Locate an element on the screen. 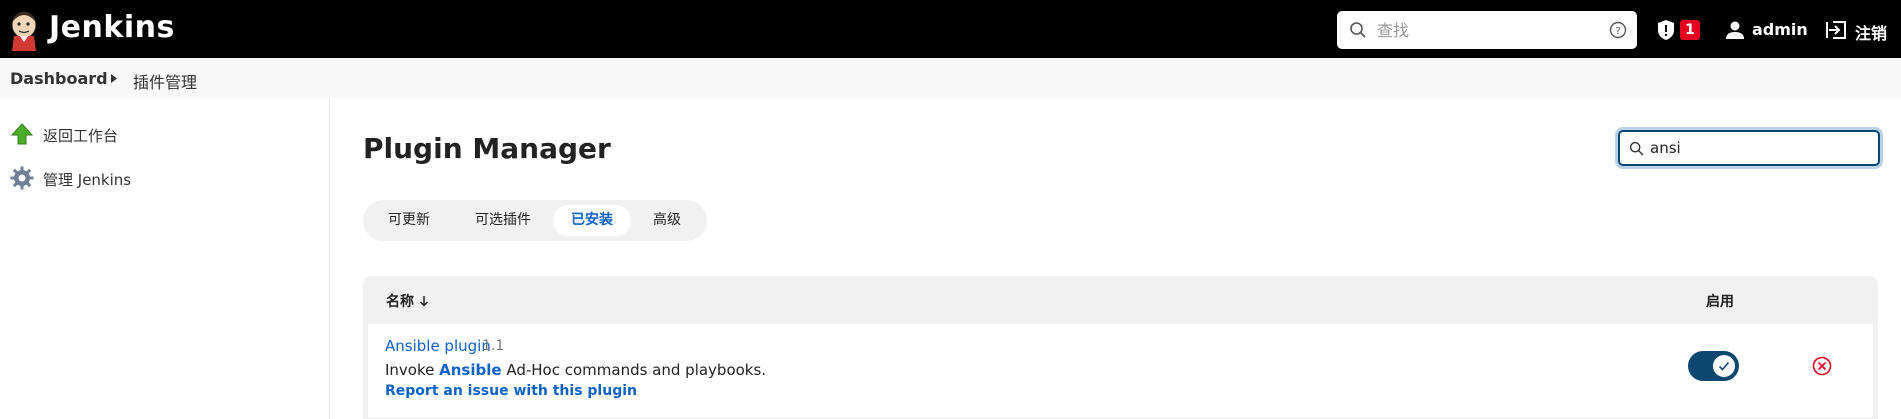 This screenshot has width=1901, height=419. plugin-version: 1.1 is located at coordinates (493, 346).